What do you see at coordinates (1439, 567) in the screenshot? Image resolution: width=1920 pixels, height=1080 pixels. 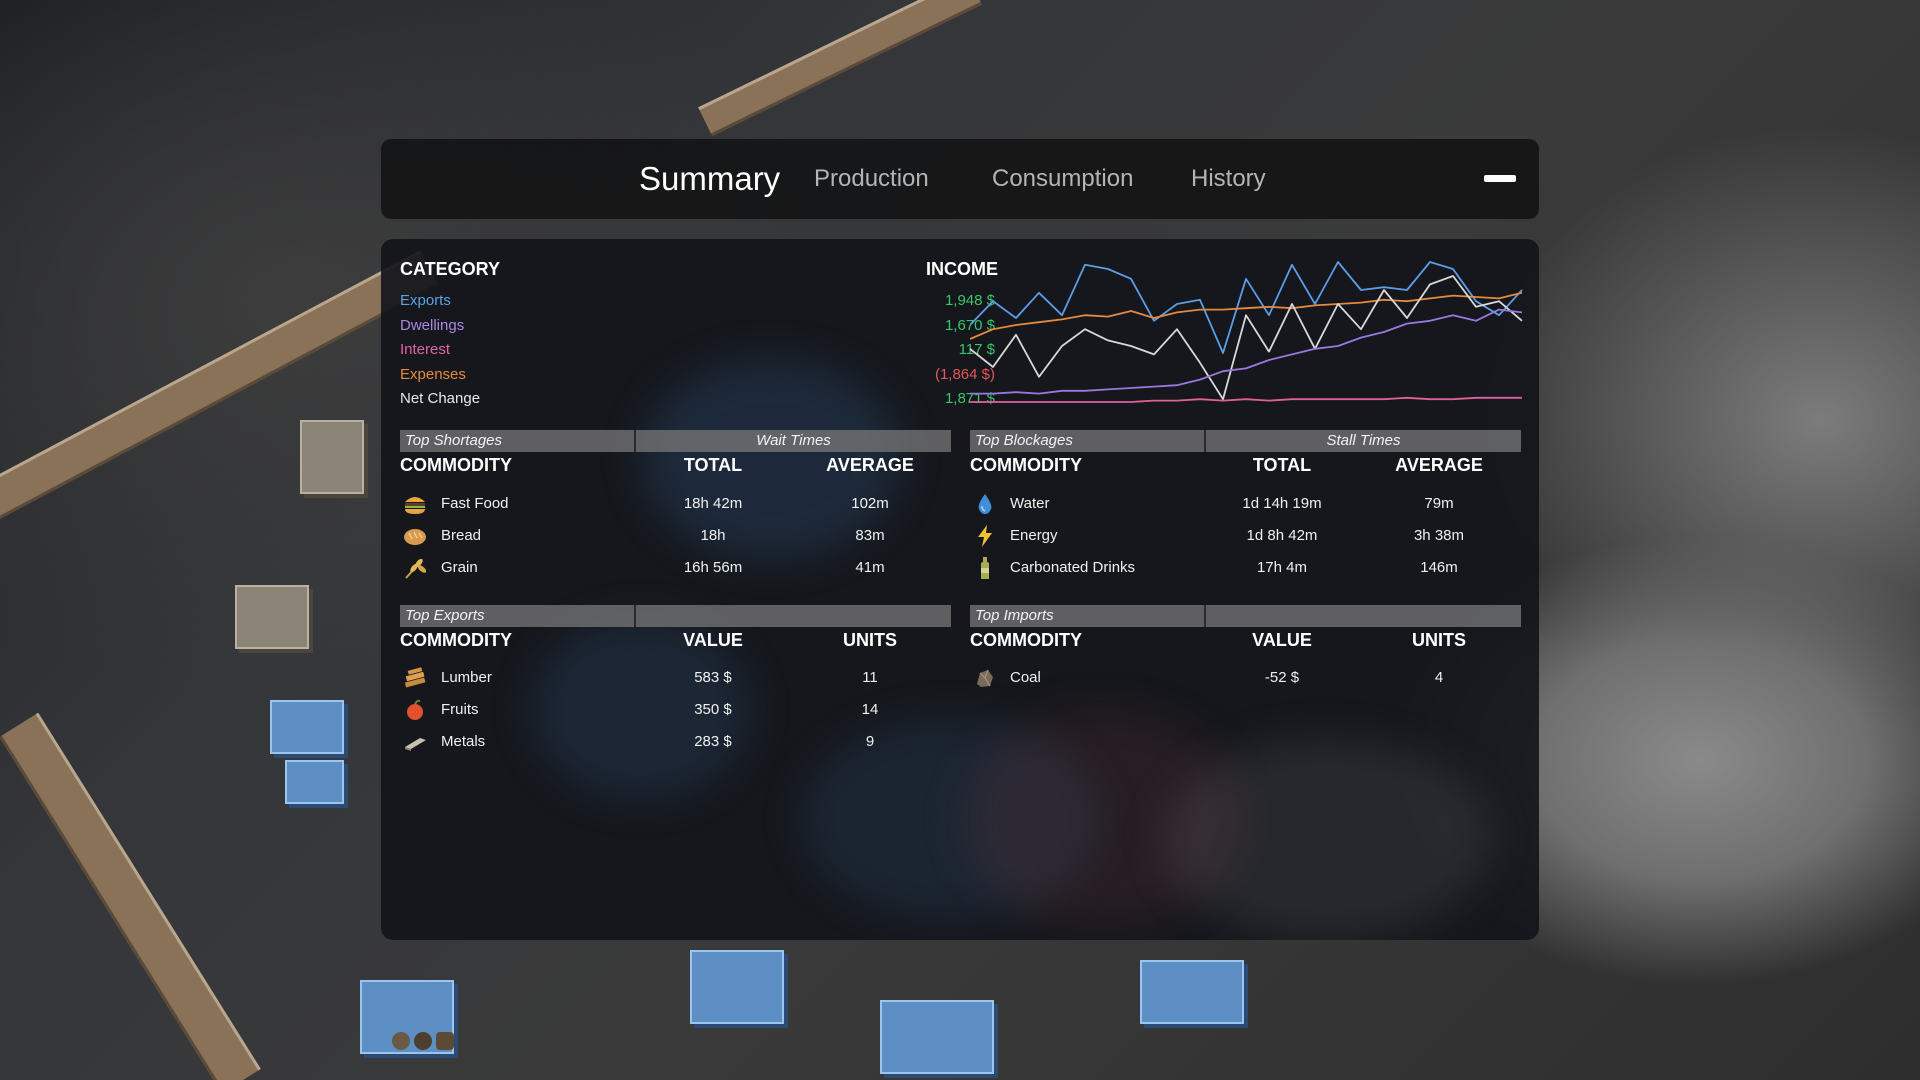 I see `blockage-average: 146m` at bounding box center [1439, 567].